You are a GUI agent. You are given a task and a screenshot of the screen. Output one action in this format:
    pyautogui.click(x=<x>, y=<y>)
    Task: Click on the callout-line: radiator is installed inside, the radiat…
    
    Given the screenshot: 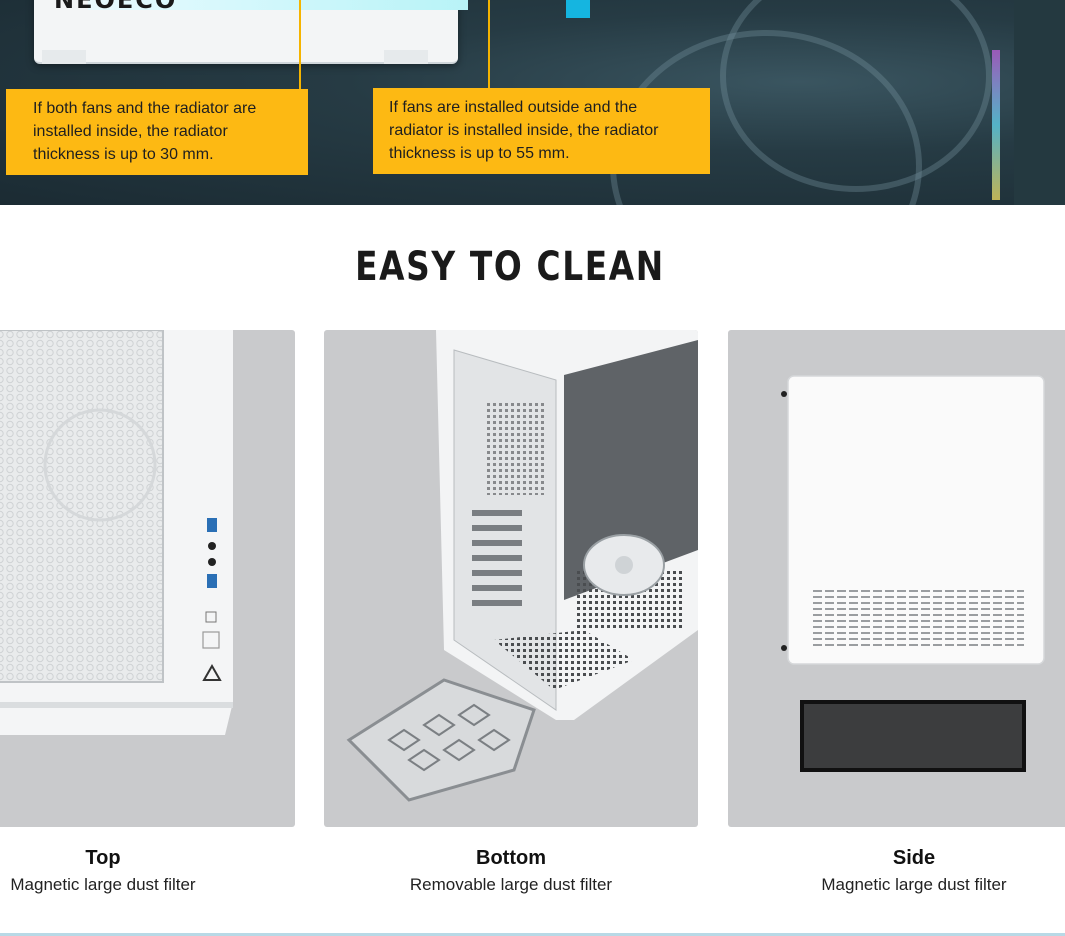 What is the action you would take?
    pyautogui.click(x=524, y=130)
    